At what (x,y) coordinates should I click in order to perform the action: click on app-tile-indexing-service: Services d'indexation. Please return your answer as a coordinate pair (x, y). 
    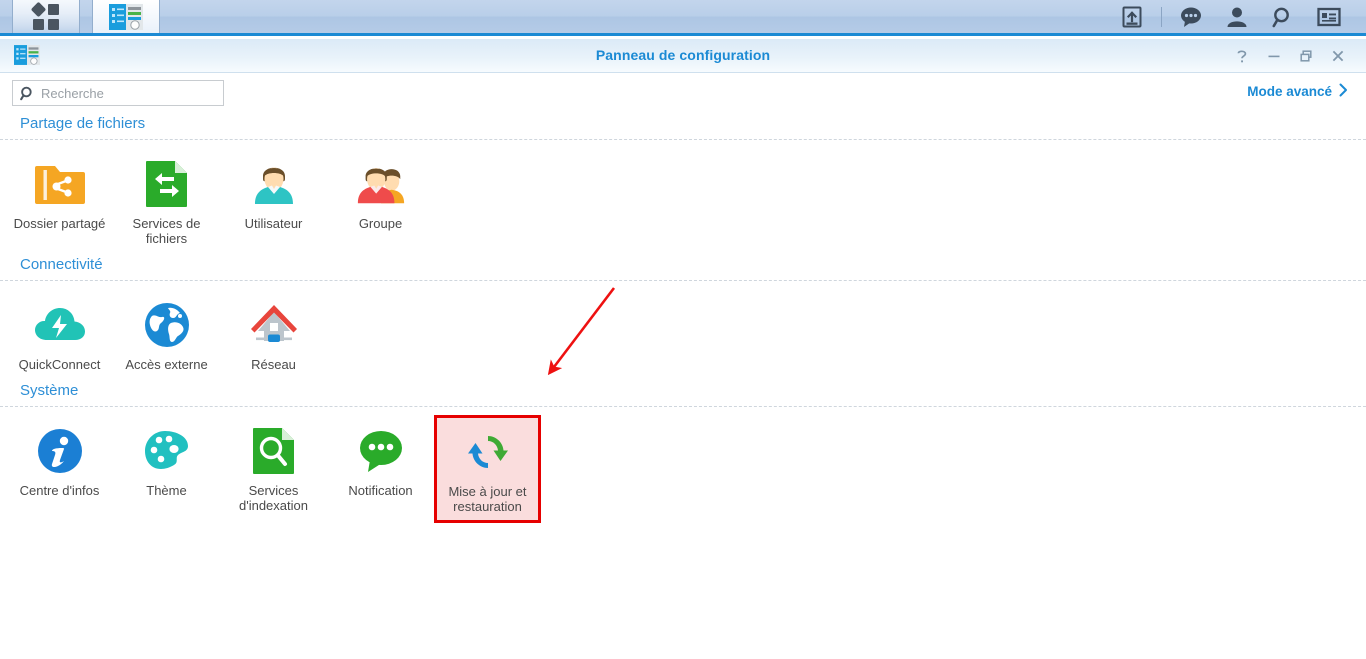
    Looking at the image, I should click on (273, 469).